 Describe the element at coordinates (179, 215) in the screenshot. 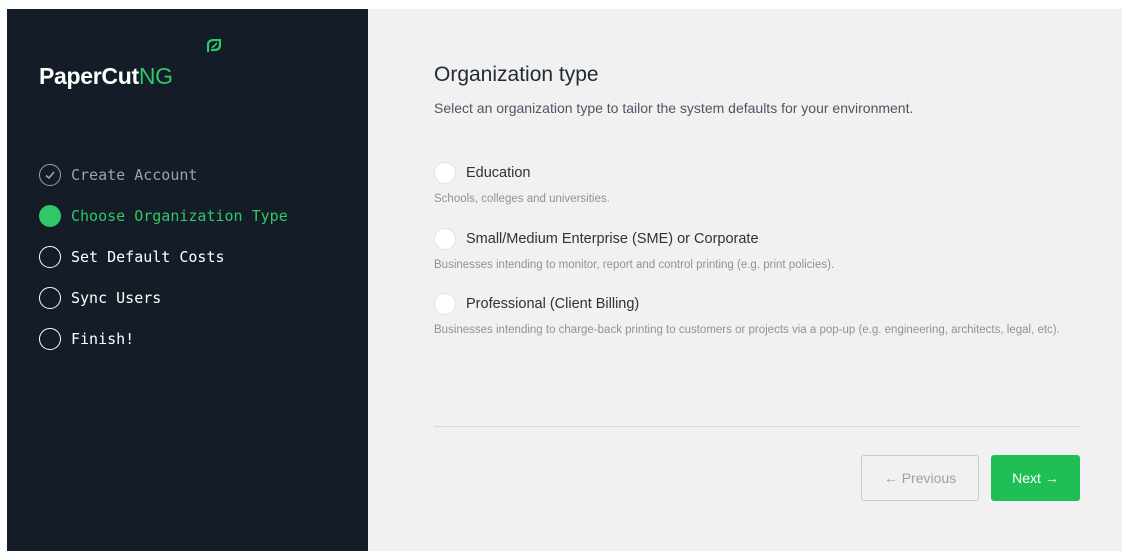

I see `step-label: Choose Organization Type` at that location.